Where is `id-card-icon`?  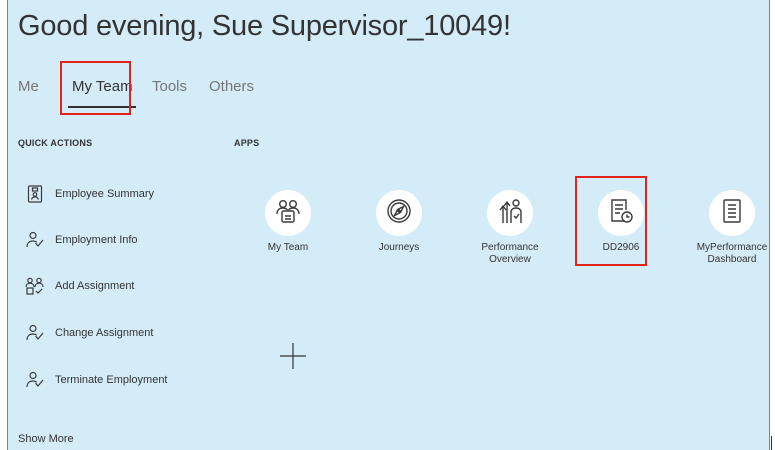 id-card-icon is located at coordinates (35, 194).